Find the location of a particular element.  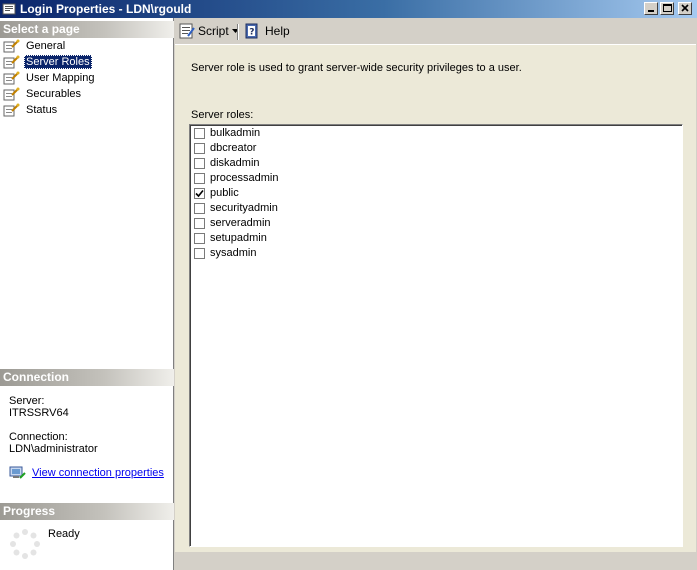

script-label: Script is located at coordinates (213, 31).